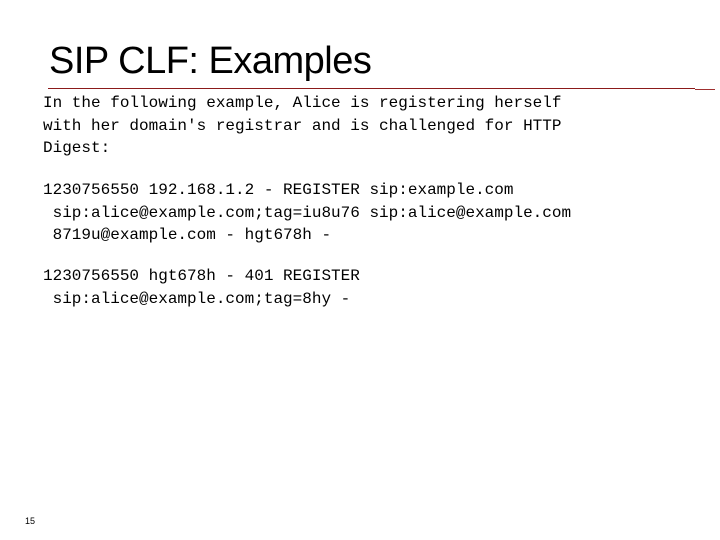  Describe the element at coordinates (210, 61) in the screenshot. I see `slide-title: SIP CLF: Examples` at that location.